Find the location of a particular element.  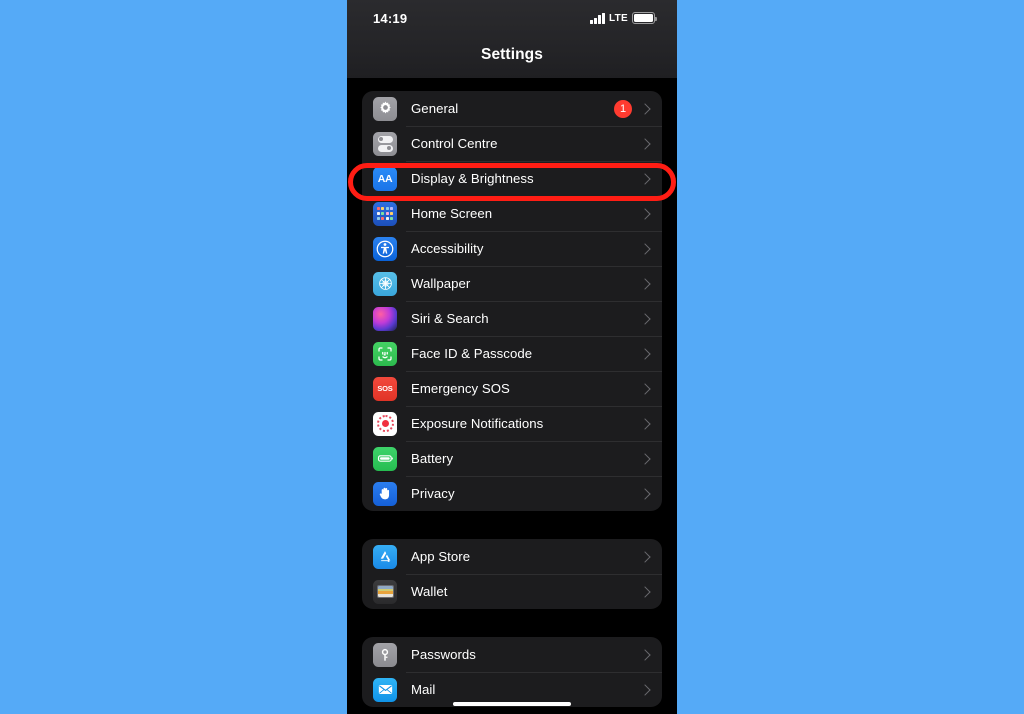

sidebar-item-label: Battery is located at coordinates (432, 458).